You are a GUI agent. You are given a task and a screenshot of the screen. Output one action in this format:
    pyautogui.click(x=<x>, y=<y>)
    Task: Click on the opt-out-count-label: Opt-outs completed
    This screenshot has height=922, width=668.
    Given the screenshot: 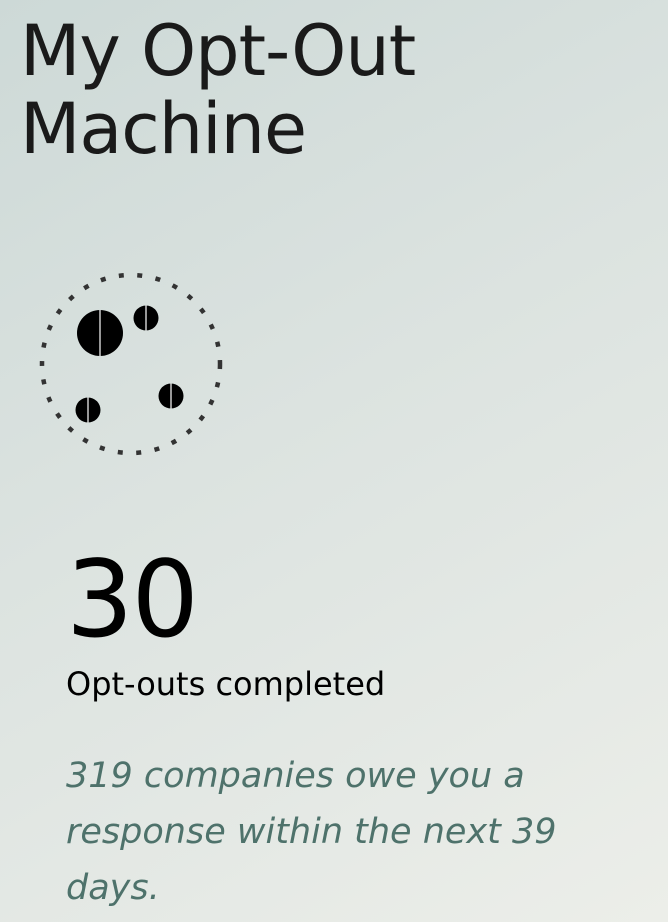 What is the action you would take?
    pyautogui.click(x=226, y=684)
    